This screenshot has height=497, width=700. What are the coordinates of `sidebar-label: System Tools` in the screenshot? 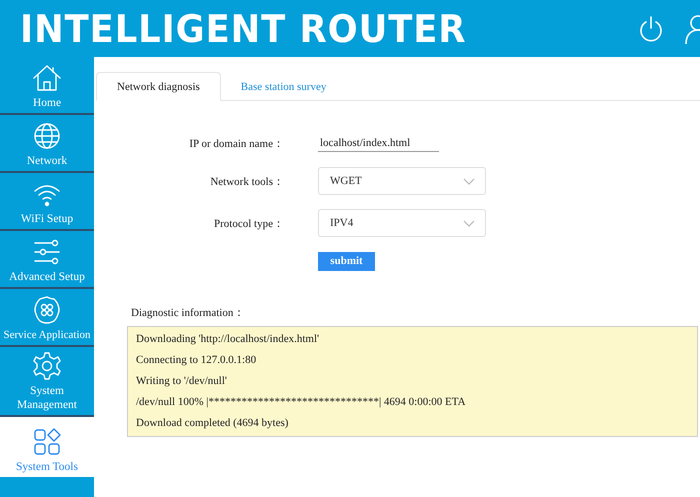 It's located at (47, 467).